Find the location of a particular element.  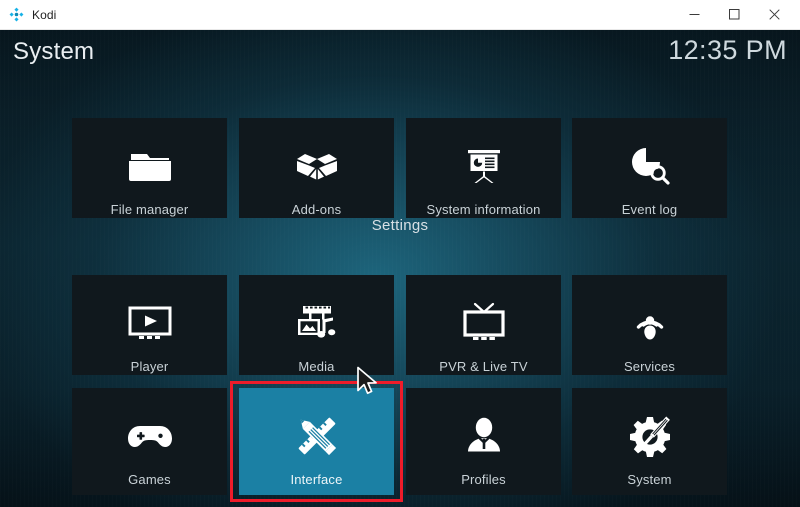

tile-label: System information is located at coordinates (483, 209).